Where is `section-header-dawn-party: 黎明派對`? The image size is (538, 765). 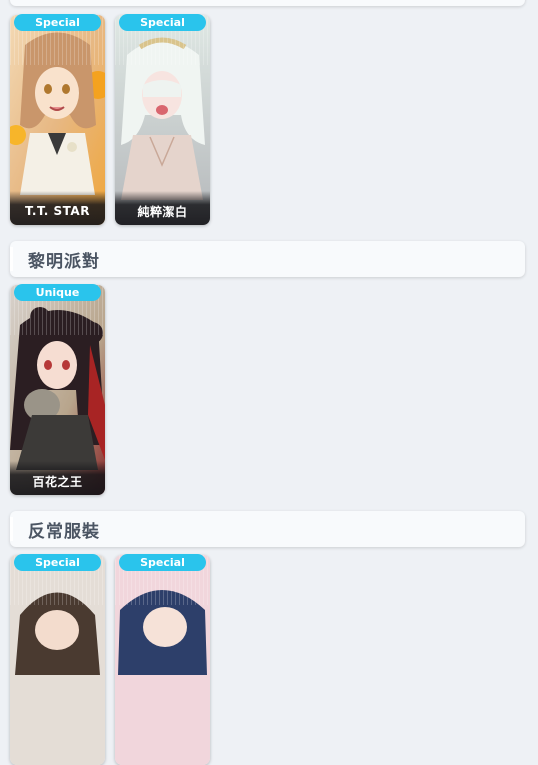 section-header-dawn-party: 黎明派對 is located at coordinates (267, 259).